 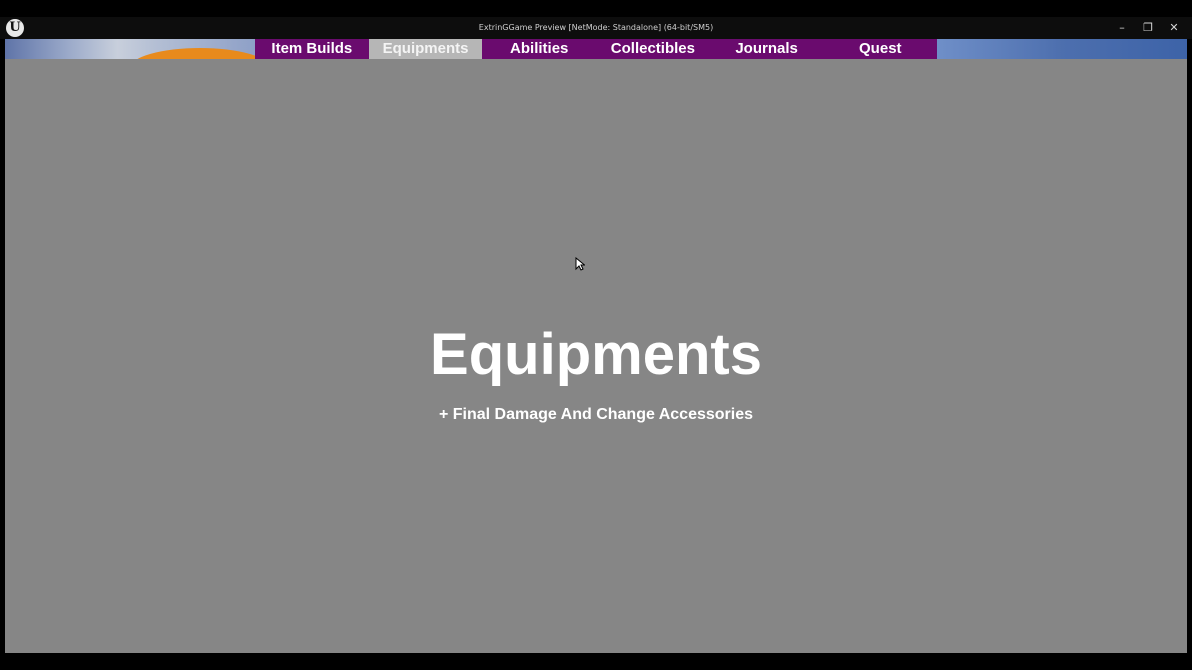 I want to click on tab-collectibles: Collectibles, so click(x=653, y=49).